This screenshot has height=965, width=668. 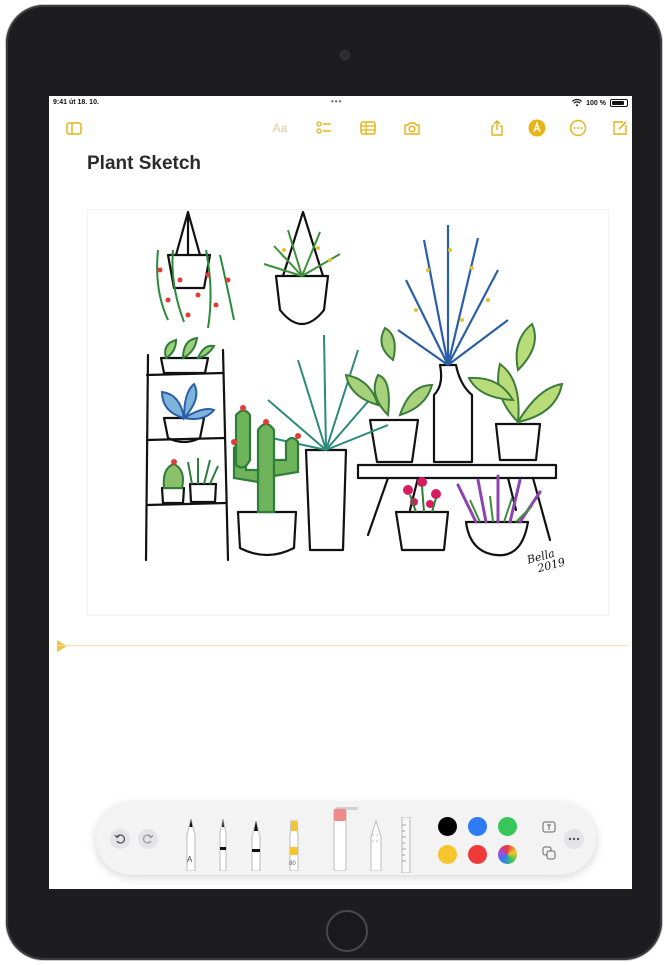 What do you see at coordinates (76, 102) in the screenshot?
I see `status-time-date: 9:41 út 18. 10.` at bounding box center [76, 102].